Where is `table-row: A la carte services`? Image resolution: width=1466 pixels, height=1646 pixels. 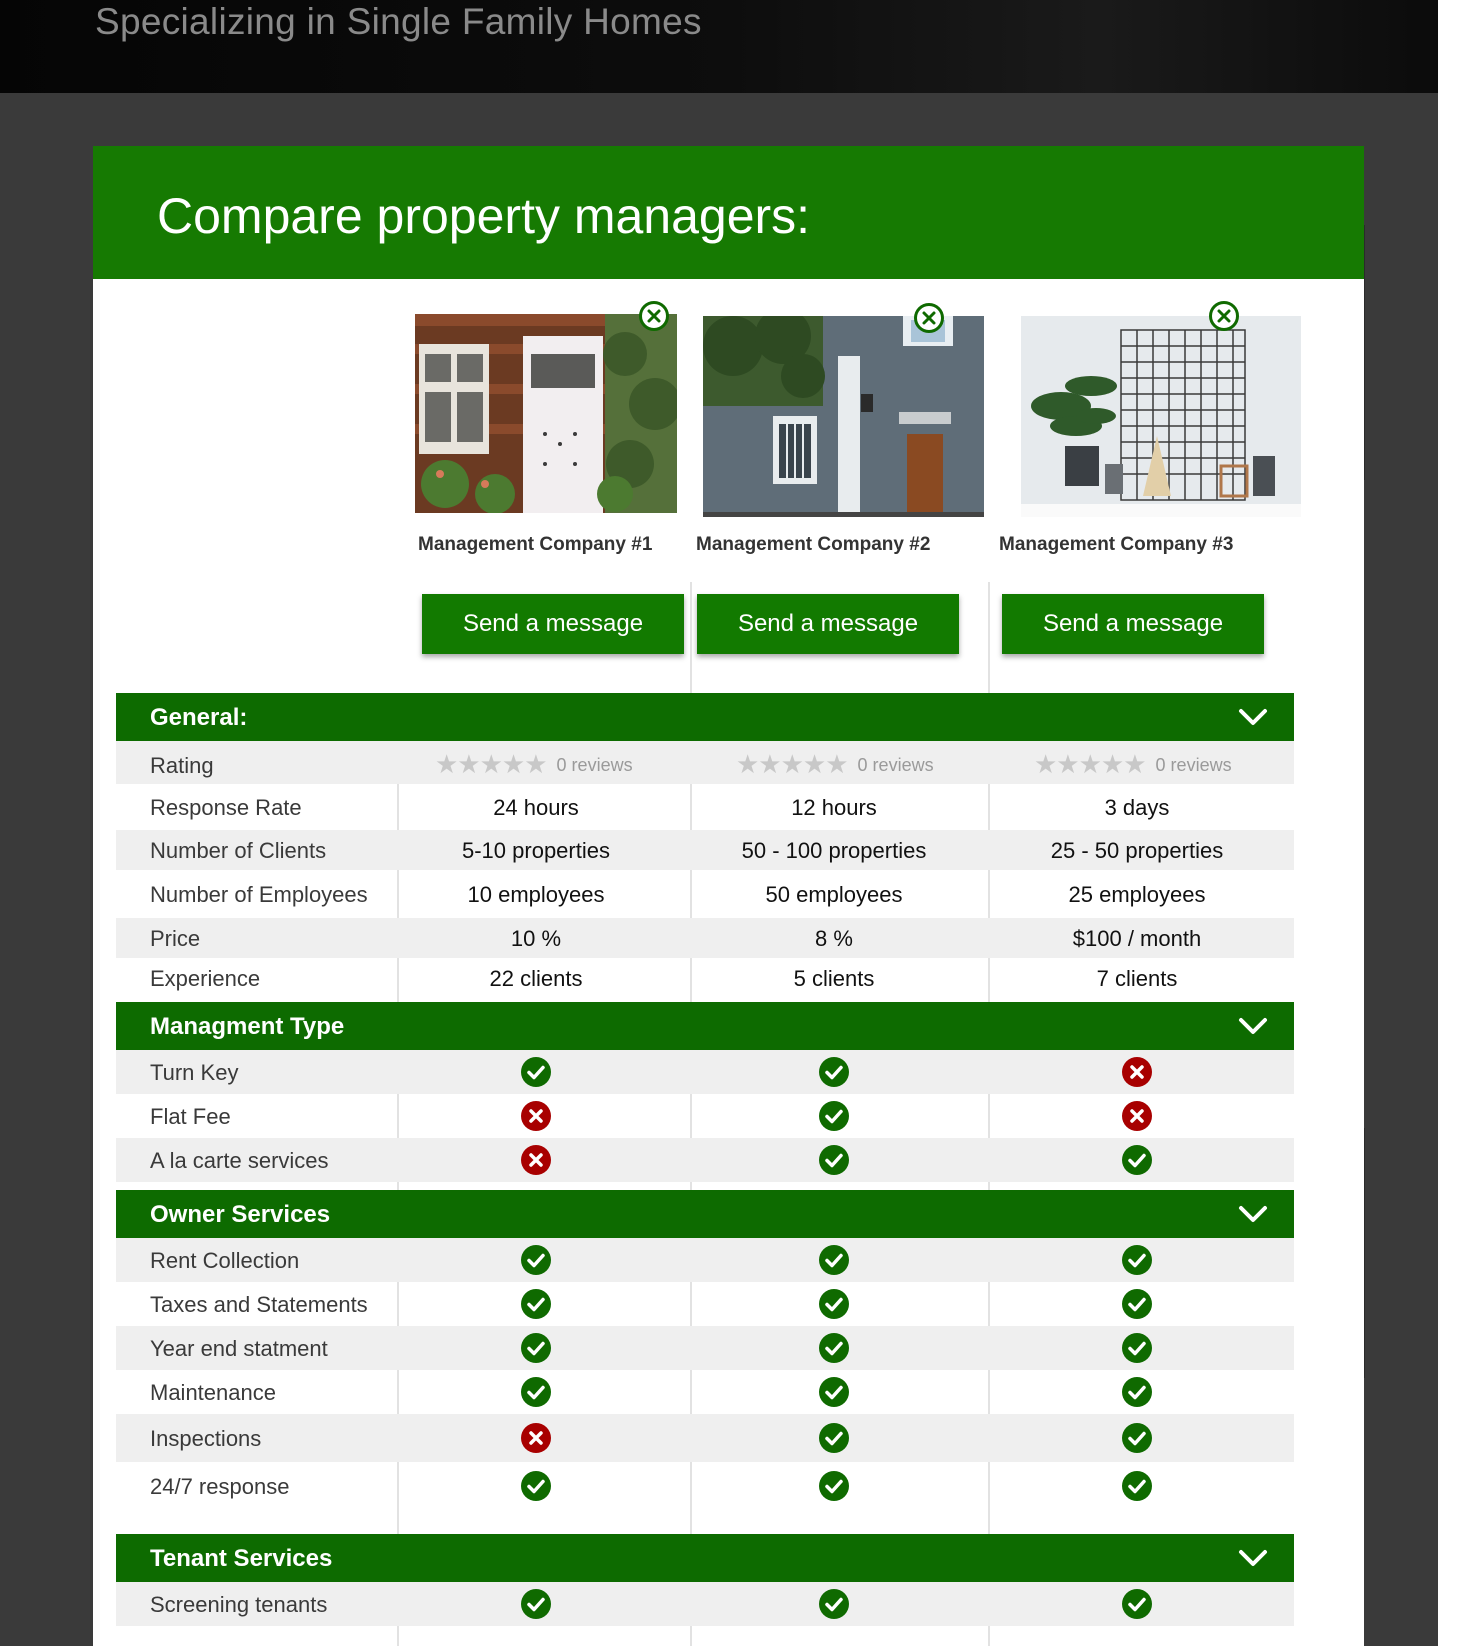 table-row: A la carte services is located at coordinates (705, 1160).